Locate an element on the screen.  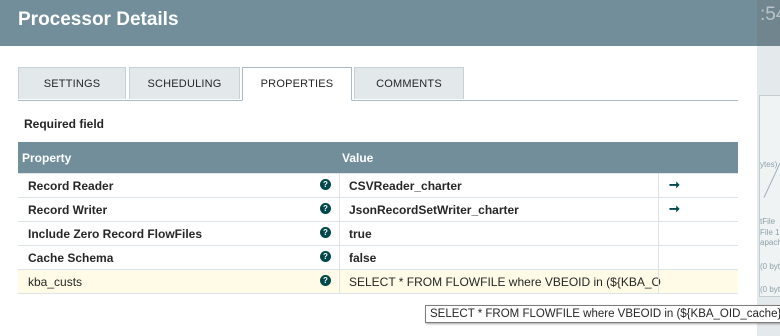
dialog-title: Processor Details is located at coordinates (98, 19).